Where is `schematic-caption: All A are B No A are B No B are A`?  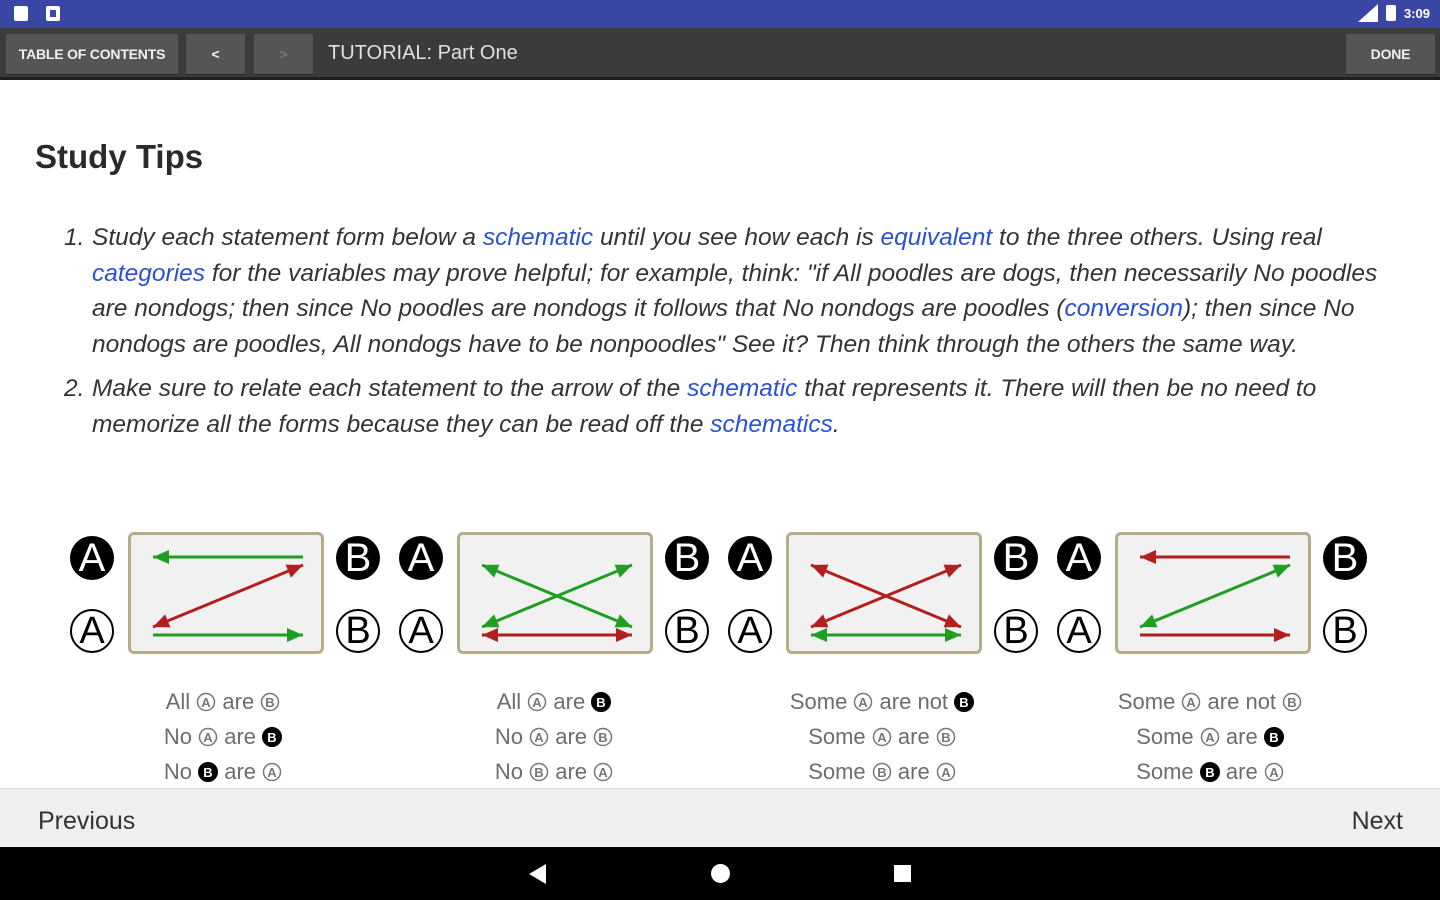
schematic-caption: All A are B No A are B No B are A is located at coordinates (223, 736).